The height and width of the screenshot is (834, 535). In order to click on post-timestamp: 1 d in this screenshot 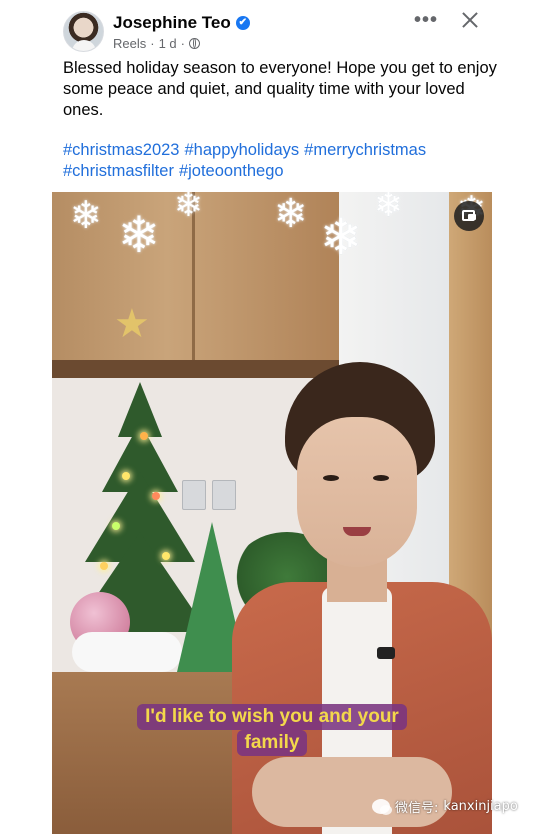, I will do `click(168, 43)`.